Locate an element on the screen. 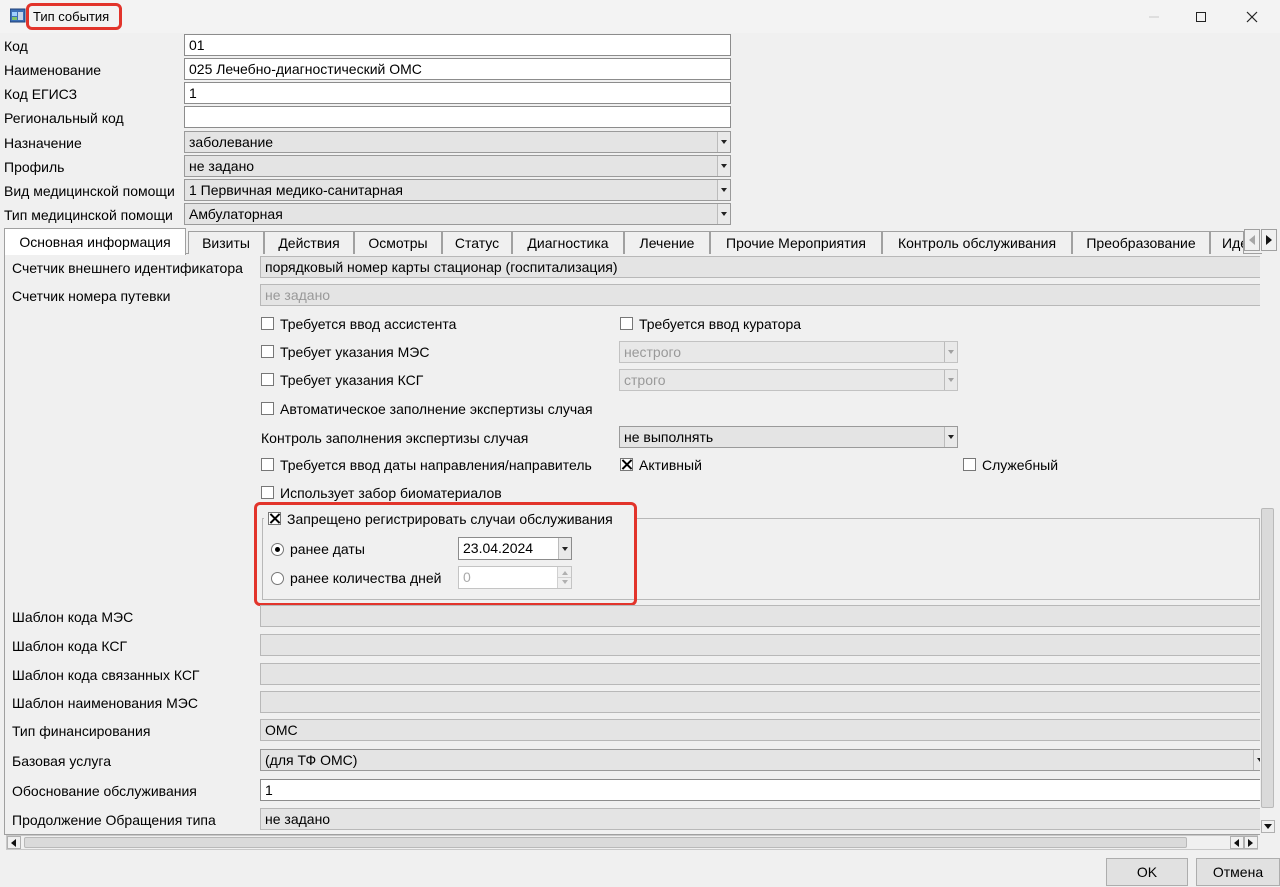  service-label: Служебный is located at coordinates (1020, 465).